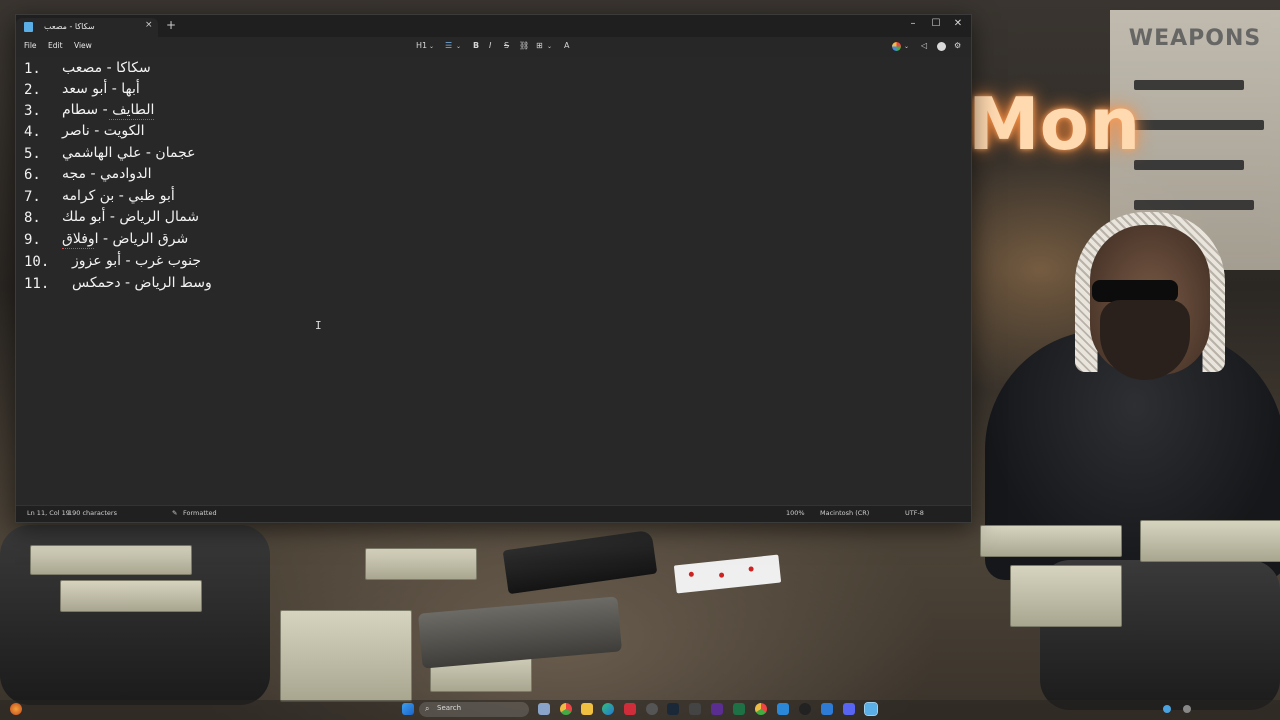 Image resolution: width=1280 pixels, height=720 pixels. Describe the element at coordinates (30, 45) in the screenshot. I see `menu-file: File` at that location.